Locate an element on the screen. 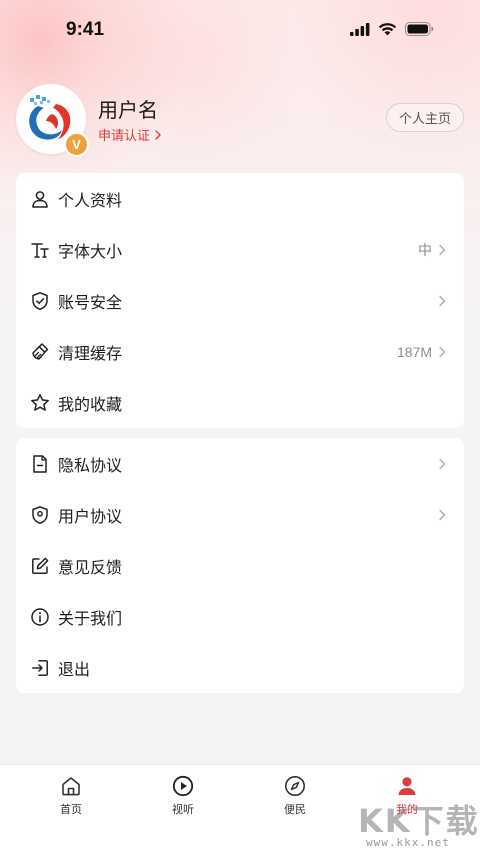 This screenshot has height=853, width=480. apply-verification-label: 申请认证 is located at coordinates (124, 136).